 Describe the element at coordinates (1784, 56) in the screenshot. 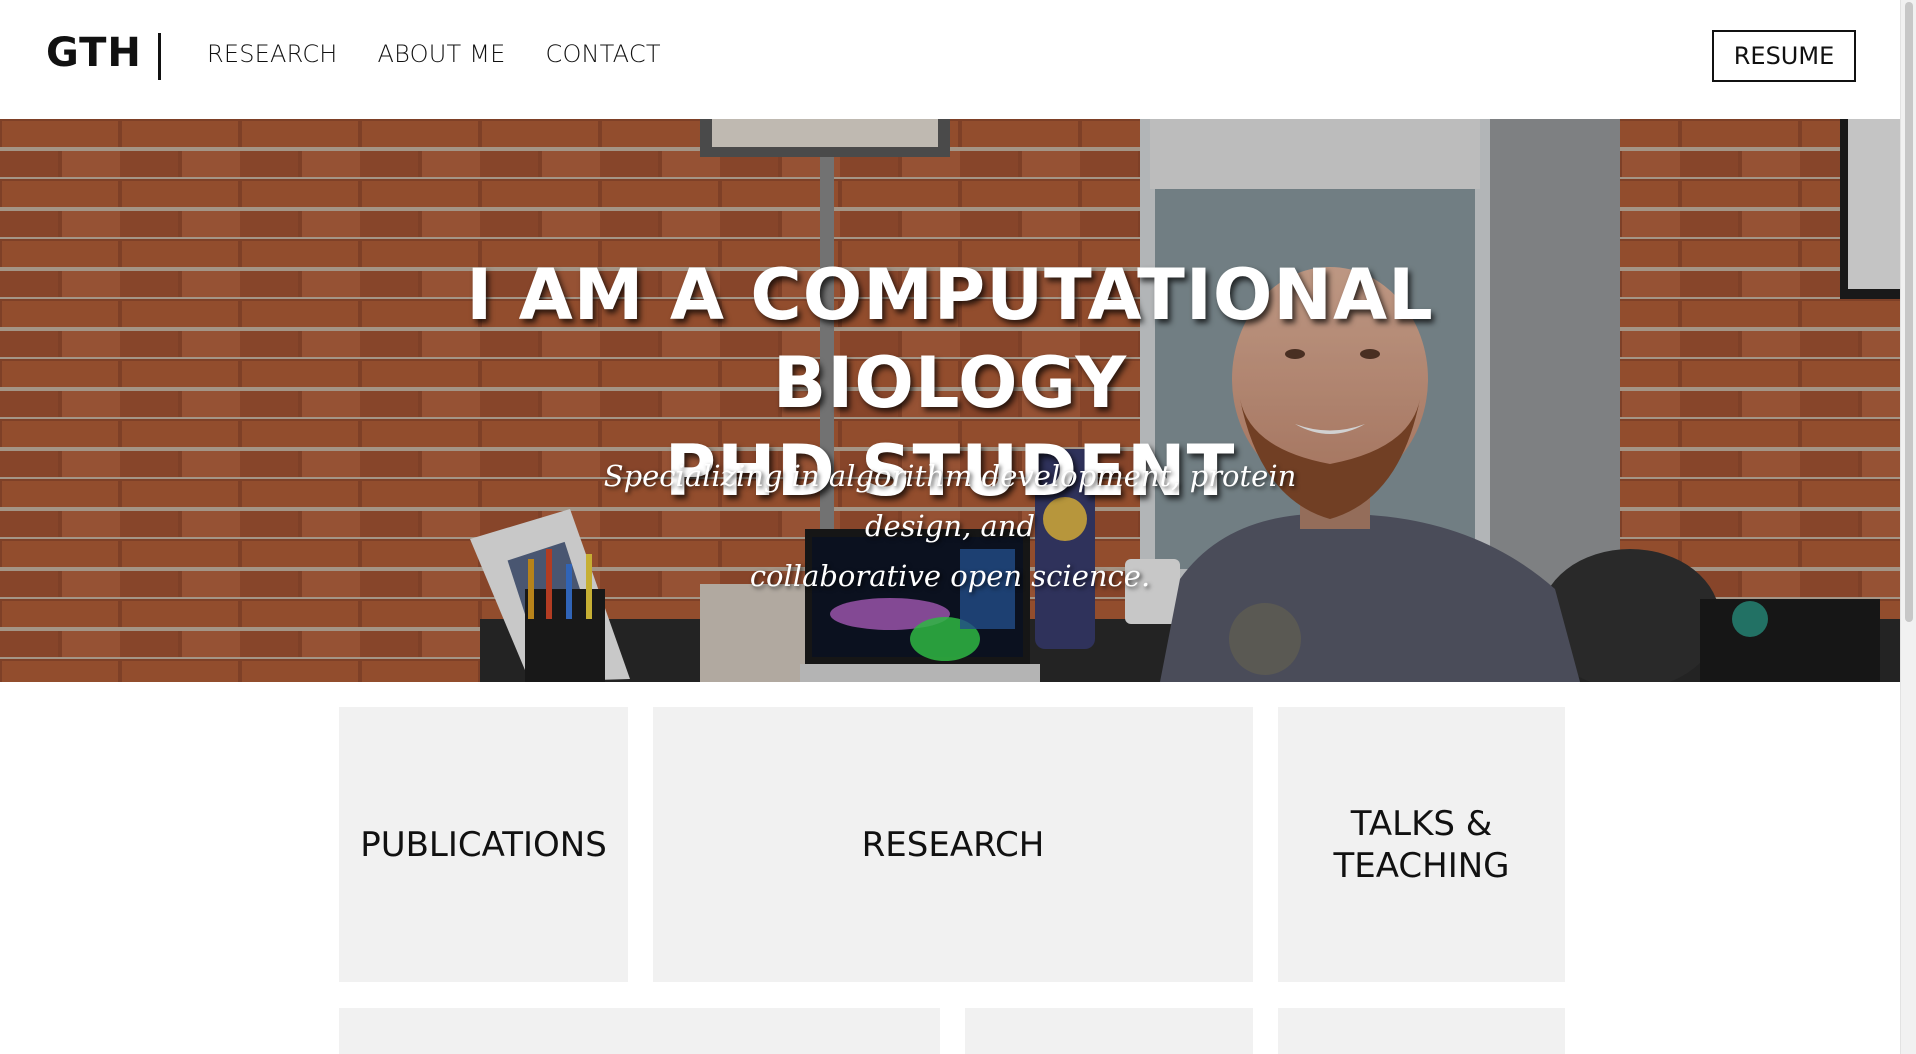

I see `resume-button: RESUME` at that location.